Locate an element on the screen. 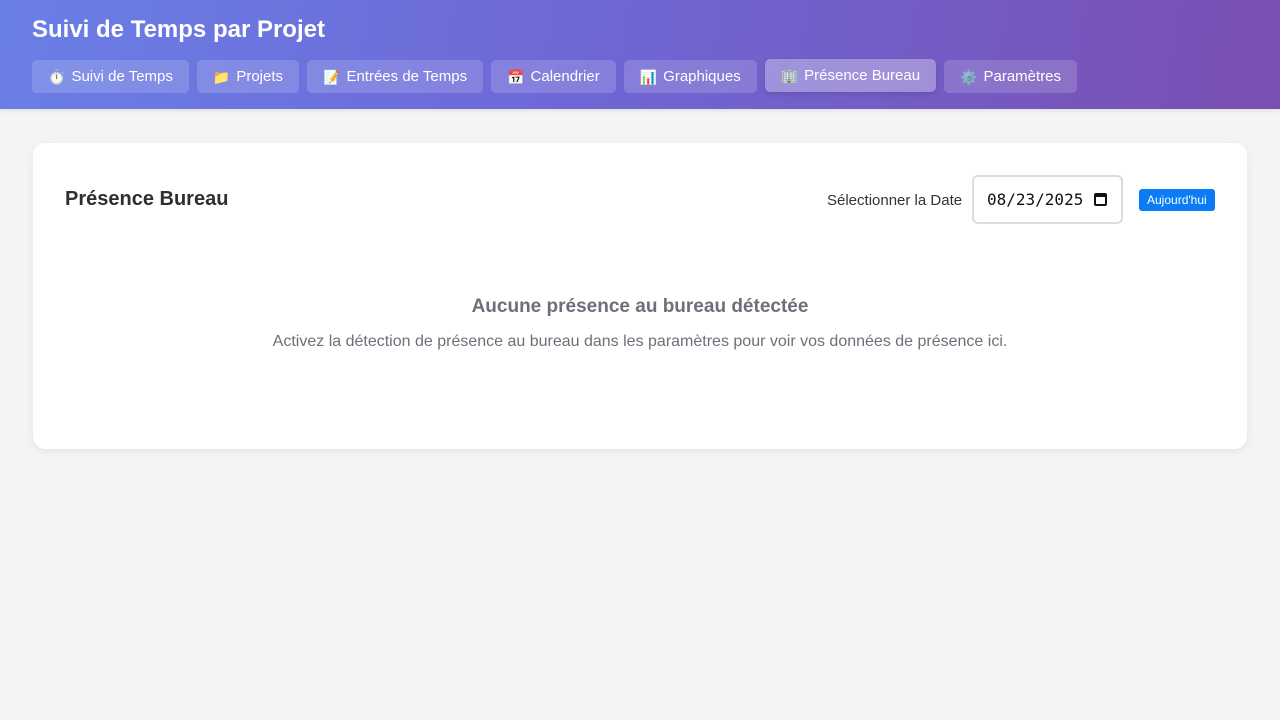 The width and height of the screenshot is (1280, 720). empty-state-title: Aucune présence au bureau détectée is located at coordinates (640, 306).